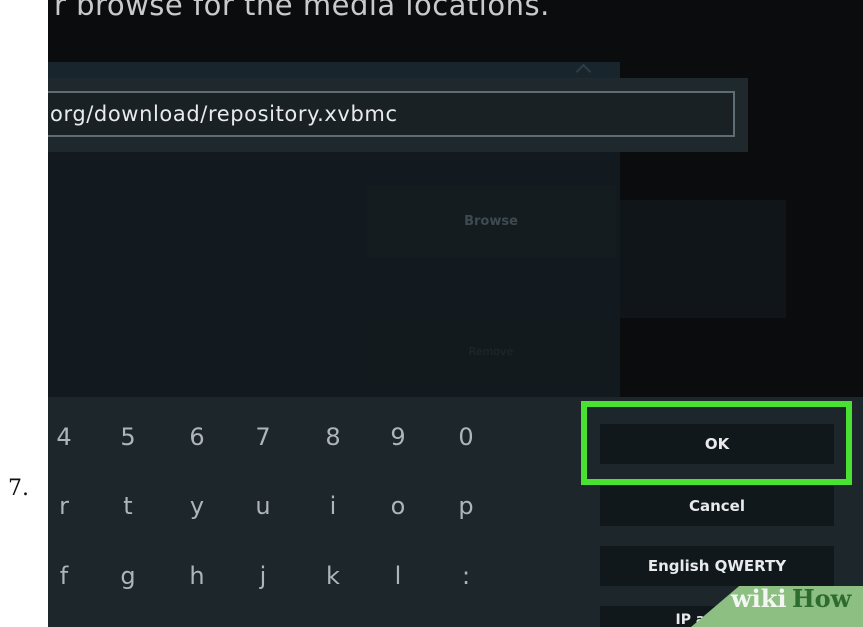  Describe the element at coordinates (68, 506) in the screenshot. I see `key-r: r` at that location.